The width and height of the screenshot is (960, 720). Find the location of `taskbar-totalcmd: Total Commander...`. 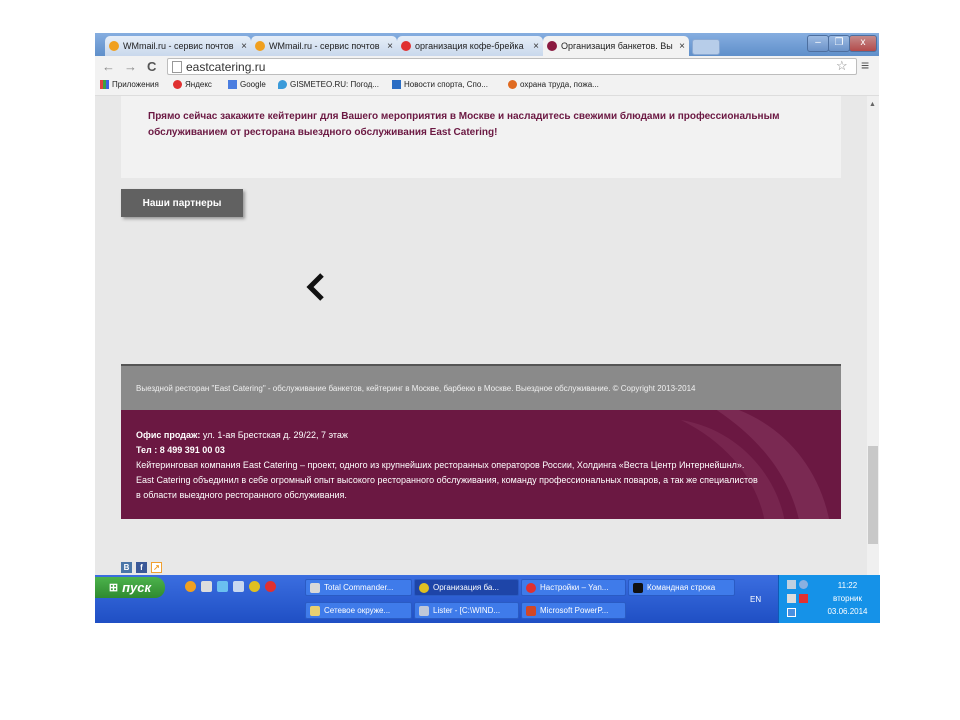

taskbar-totalcmd: Total Commander... is located at coordinates (358, 587).